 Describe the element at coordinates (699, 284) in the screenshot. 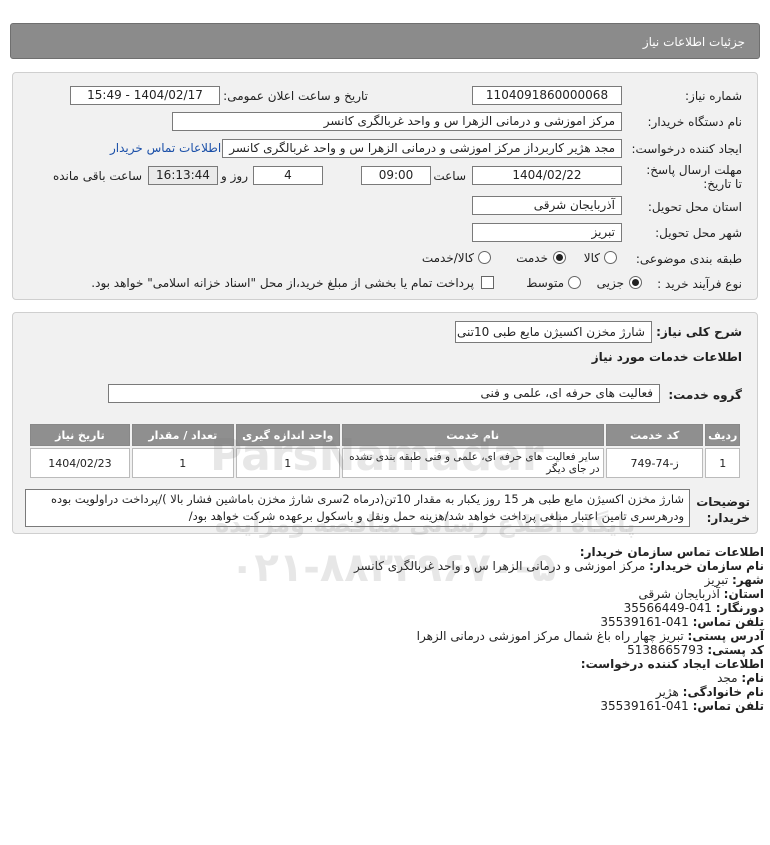

I see `process-label: نوع فرآیند خرید :` at that location.